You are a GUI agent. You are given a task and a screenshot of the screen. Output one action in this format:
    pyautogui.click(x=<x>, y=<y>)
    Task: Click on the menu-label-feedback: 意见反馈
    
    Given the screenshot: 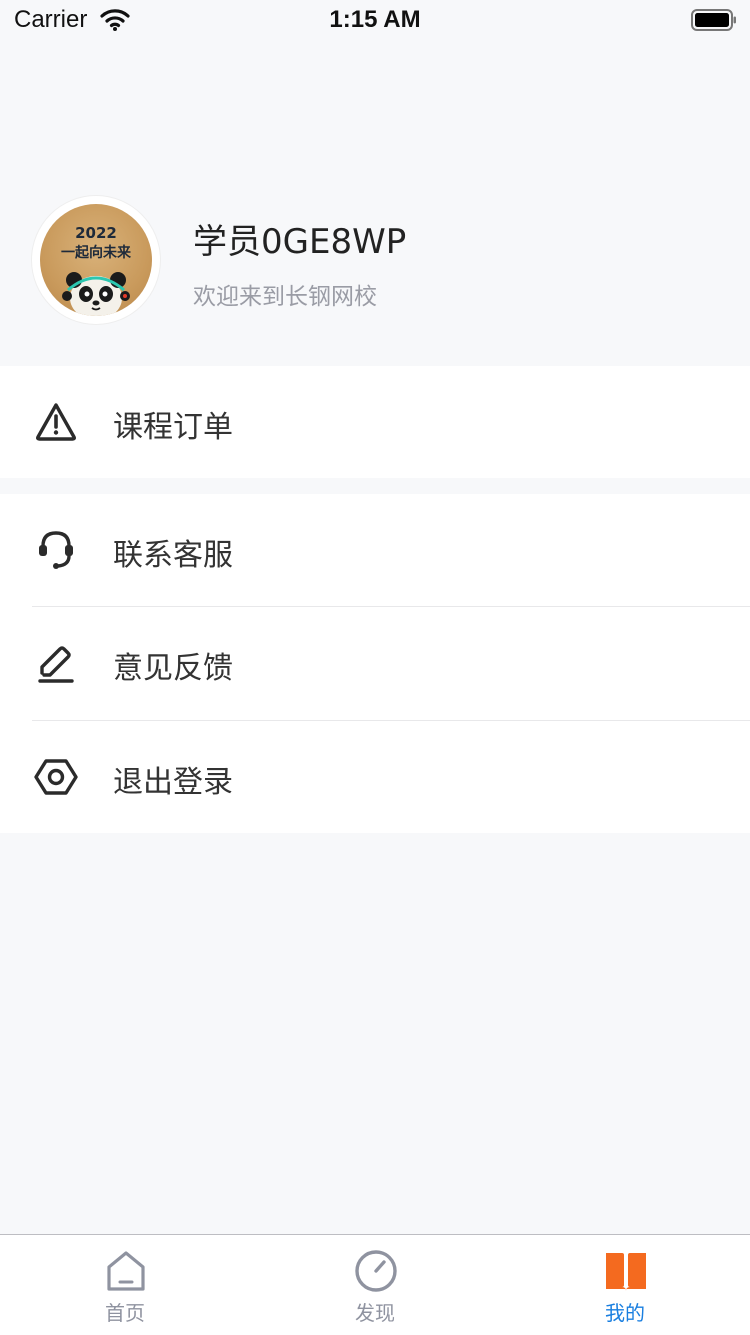 What is the action you would take?
    pyautogui.click(x=173, y=668)
    